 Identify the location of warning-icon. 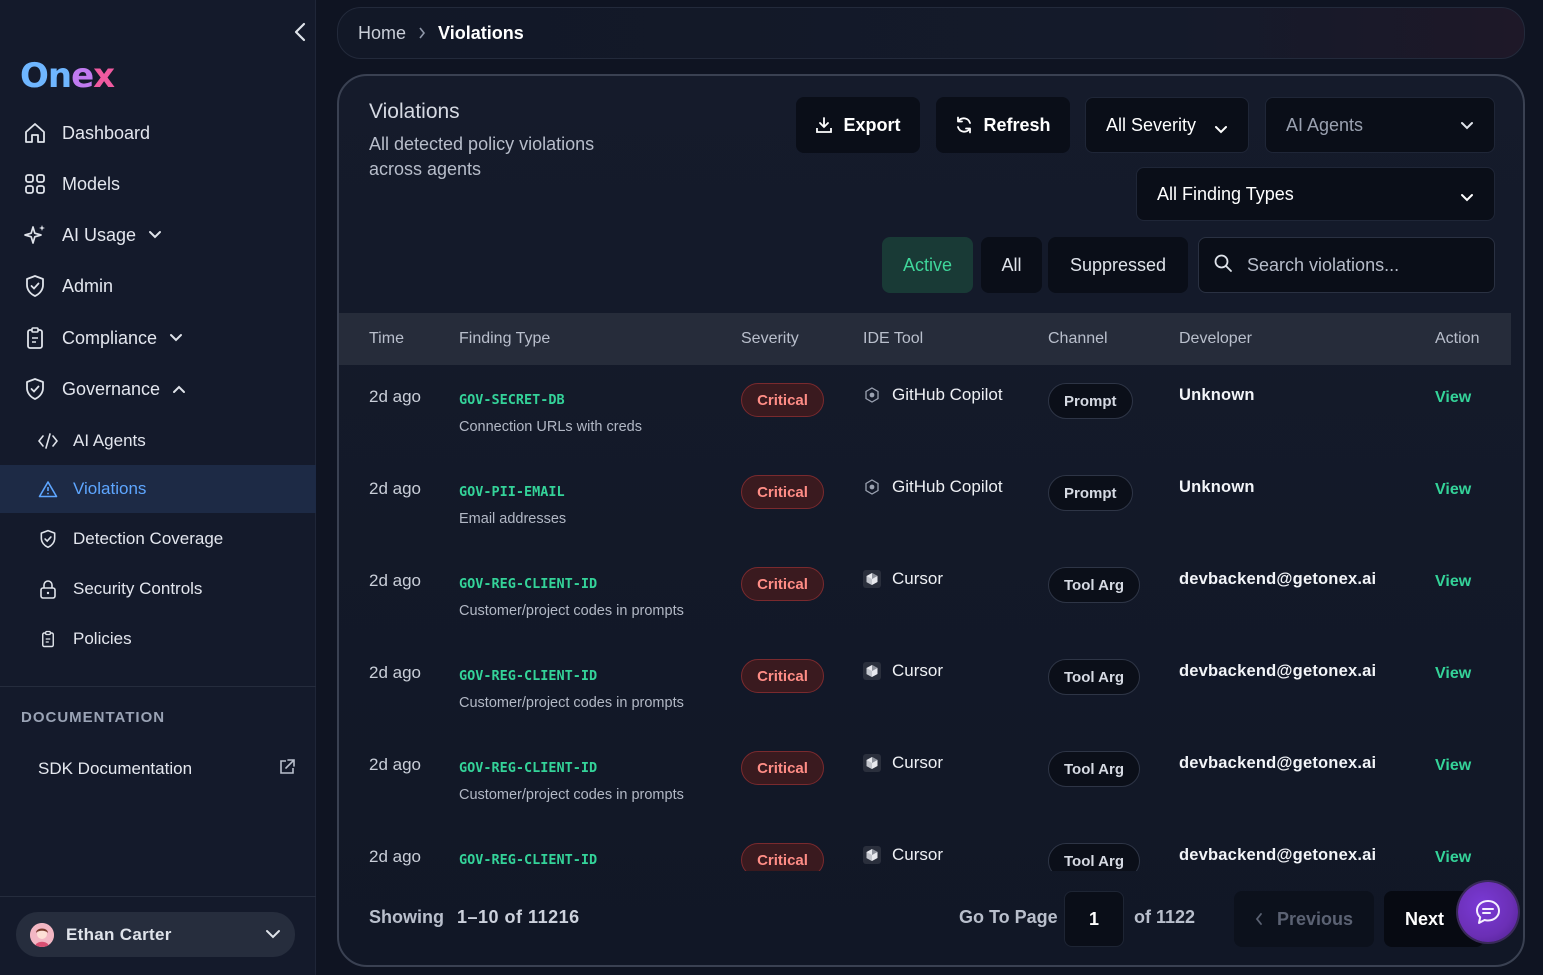
(48, 489).